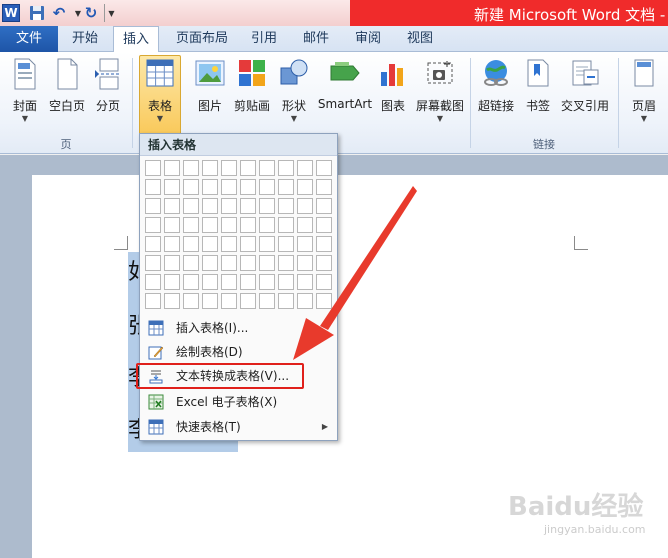  What do you see at coordinates (345, 93) in the screenshot?
I see `smartart-button: SmartArt` at bounding box center [345, 93].